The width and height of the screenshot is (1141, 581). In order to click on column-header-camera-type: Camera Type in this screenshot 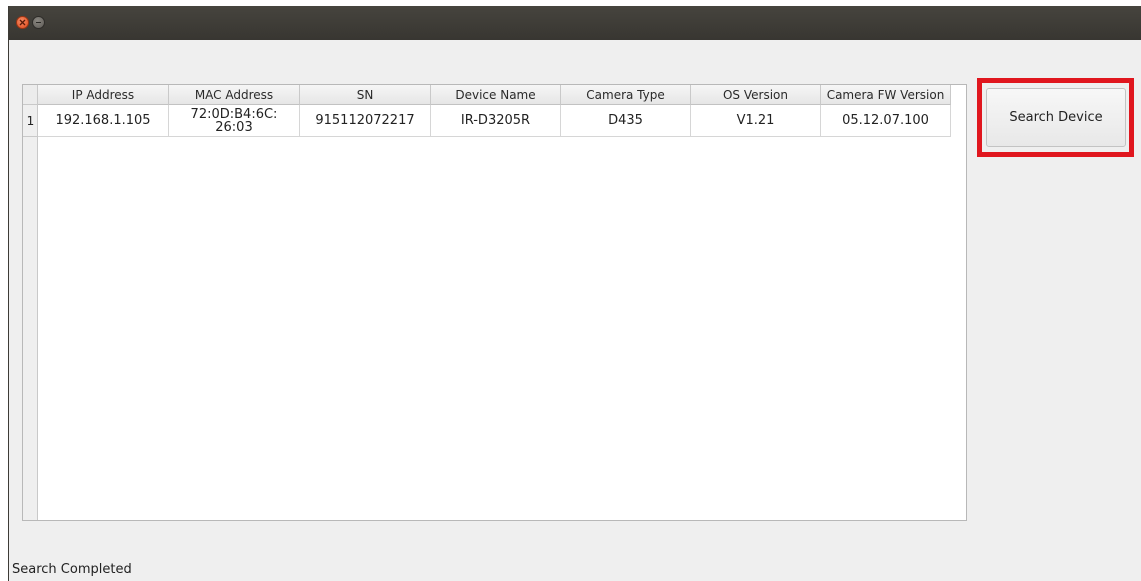, I will do `click(626, 95)`.